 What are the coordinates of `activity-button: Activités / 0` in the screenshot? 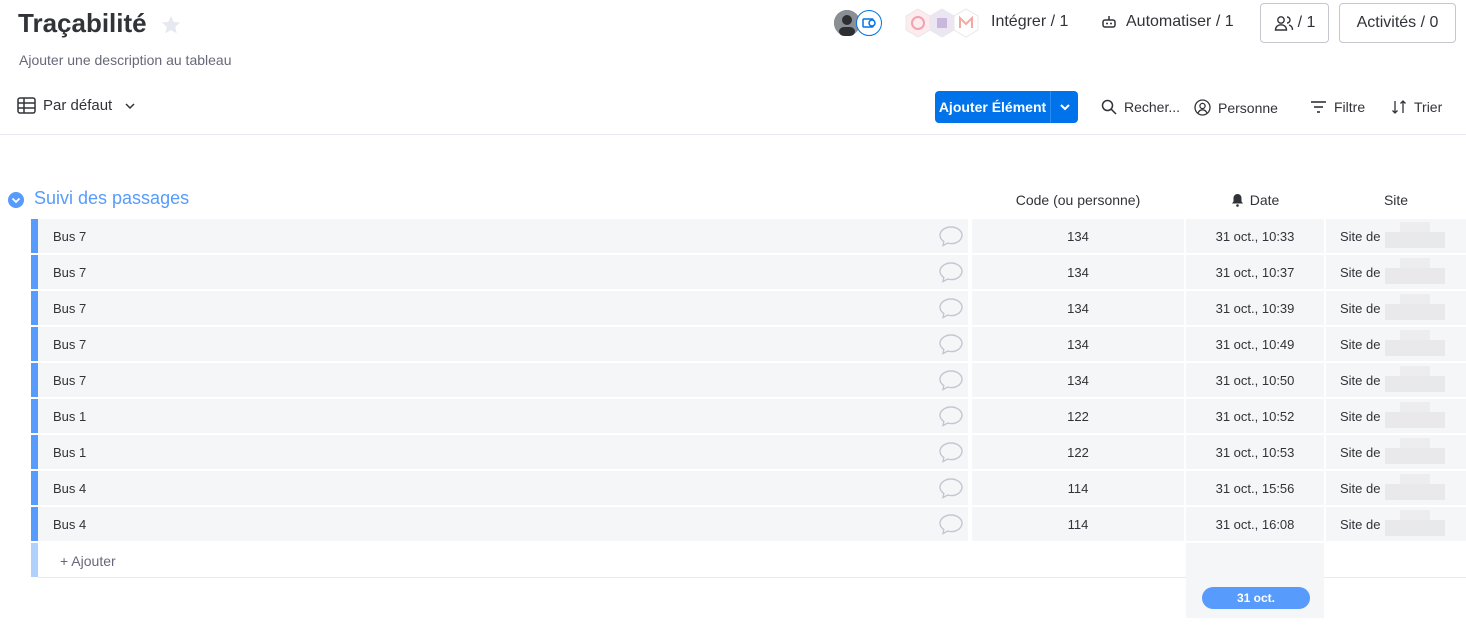 It's located at (1397, 23).